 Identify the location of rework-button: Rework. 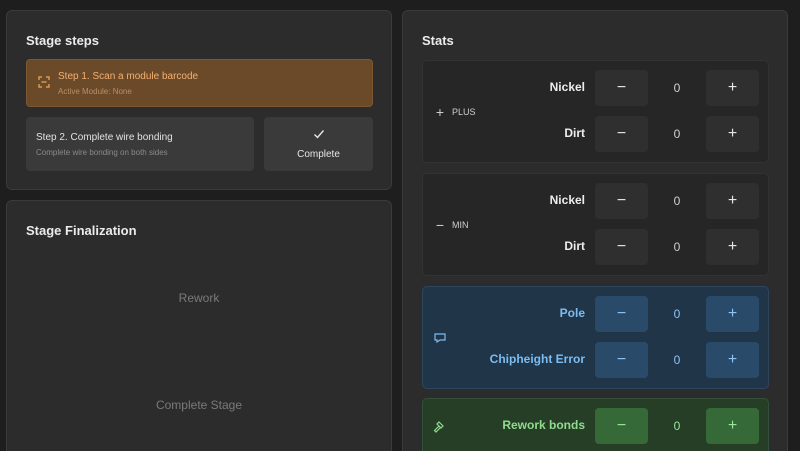
(199, 298).